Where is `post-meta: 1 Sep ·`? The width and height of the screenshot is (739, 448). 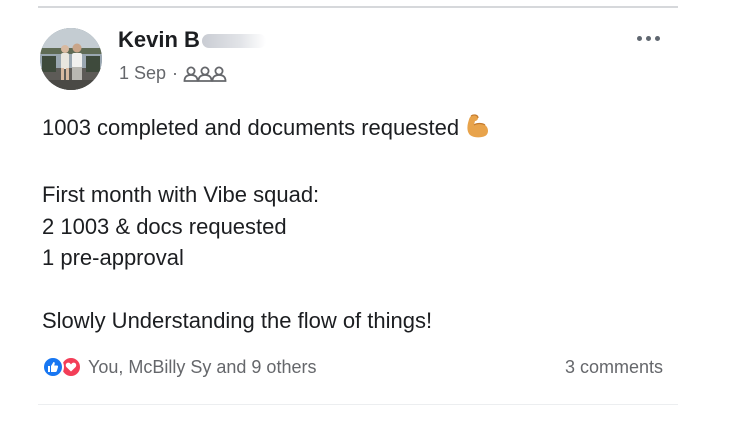 post-meta: 1 Sep · is located at coordinates (173, 73).